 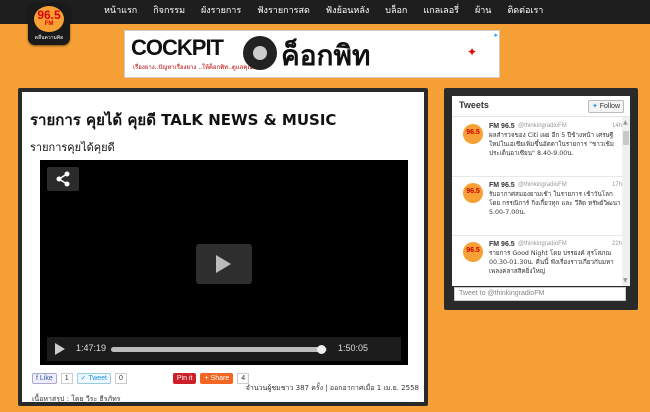 I want to click on nav-contact: ติดต่อเรา, so click(x=525, y=12).